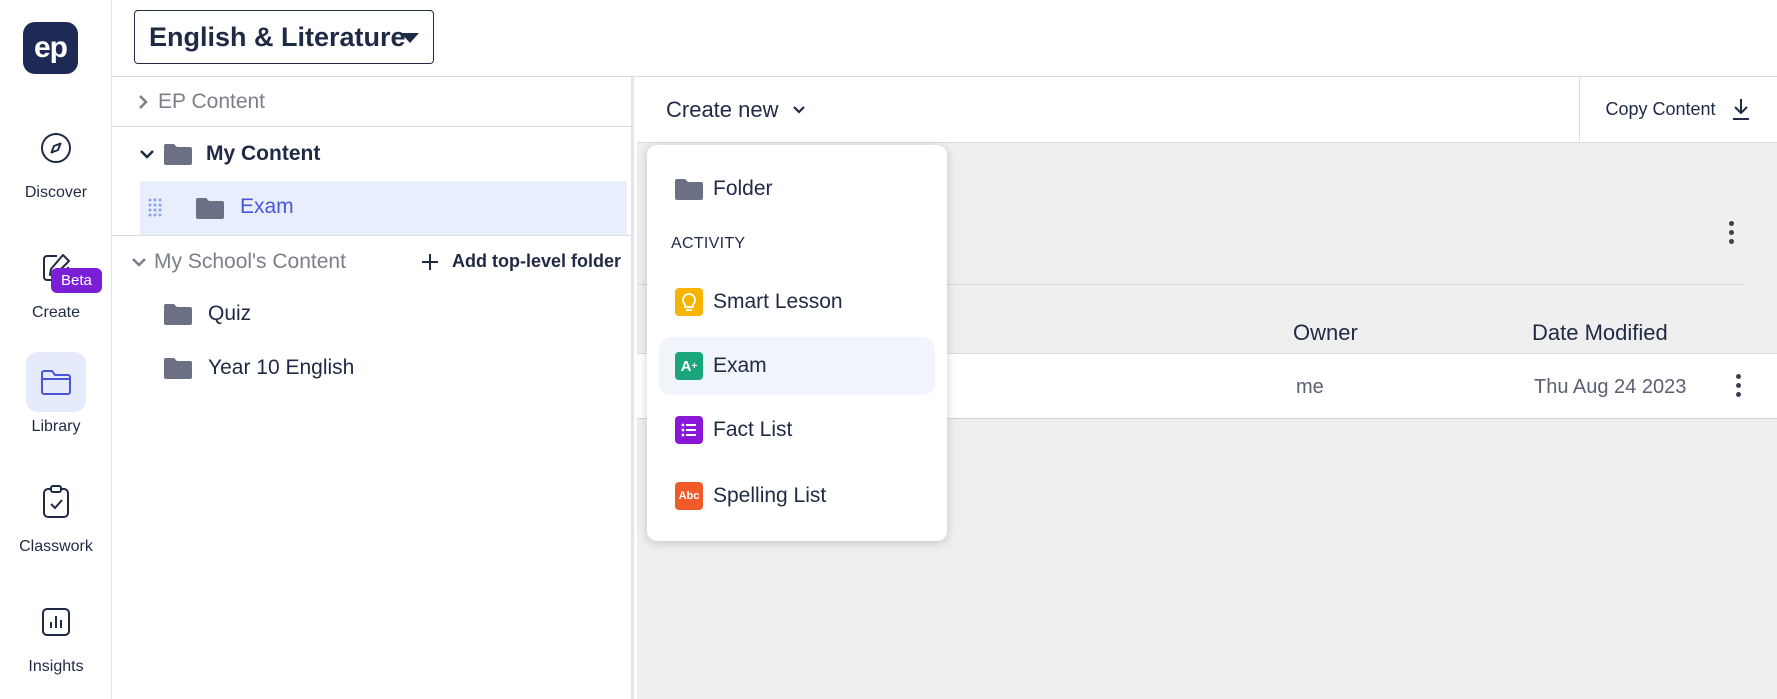  I want to click on clipboard-icon, so click(56, 502).